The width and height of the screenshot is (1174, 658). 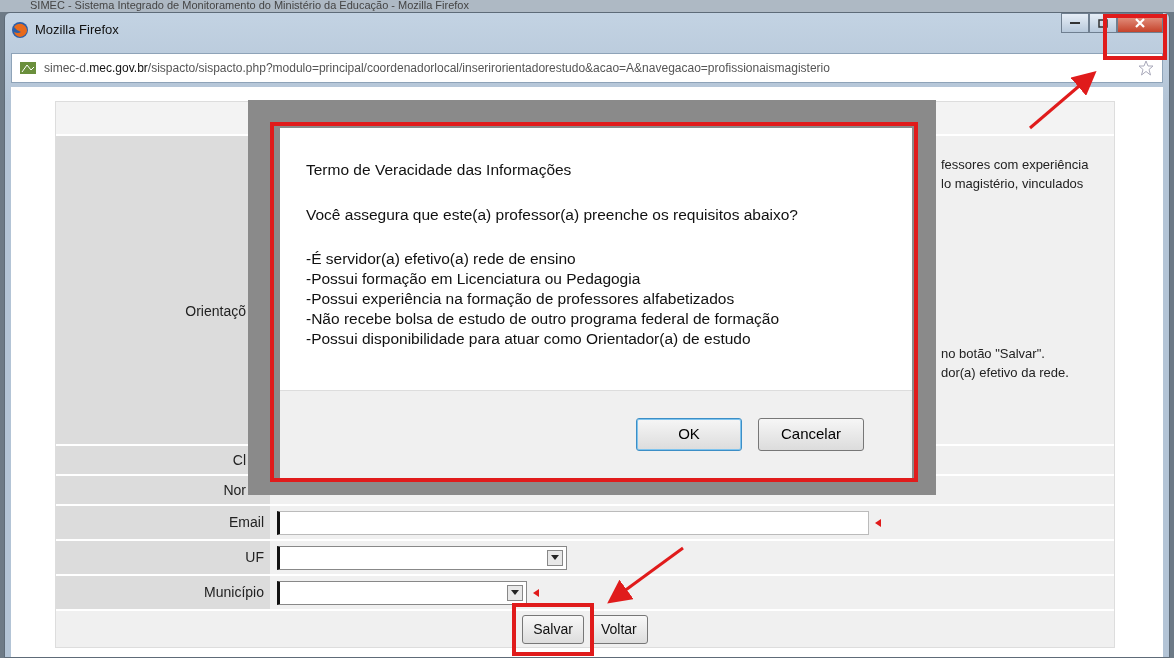 What do you see at coordinates (474, 278) in the screenshot?
I see `requirement-text: -Possui formação em Licenciatura ou Pedagogia` at bounding box center [474, 278].